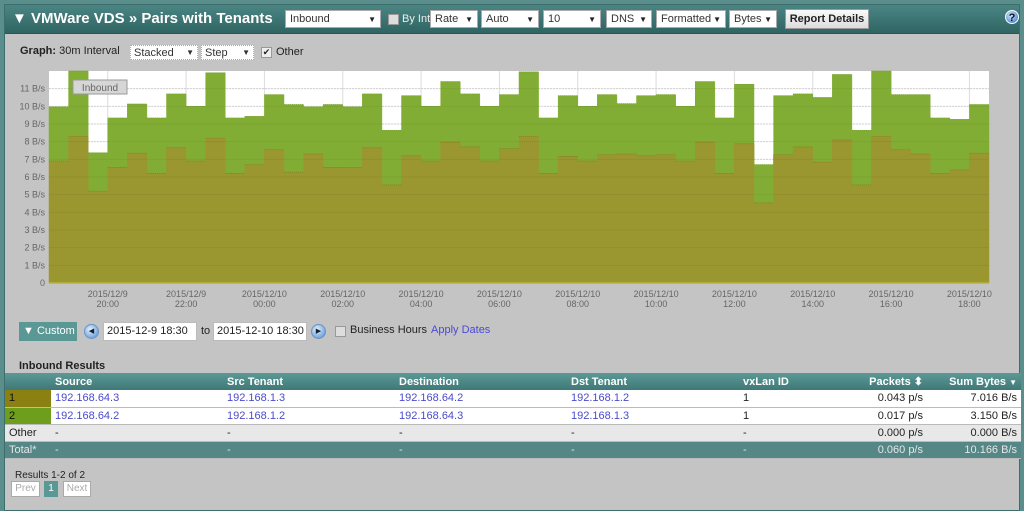 This screenshot has height=511, width=1024. What do you see at coordinates (28, 399) in the screenshot?
I see `rank-cell: 1` at bounding box center [28, 399].